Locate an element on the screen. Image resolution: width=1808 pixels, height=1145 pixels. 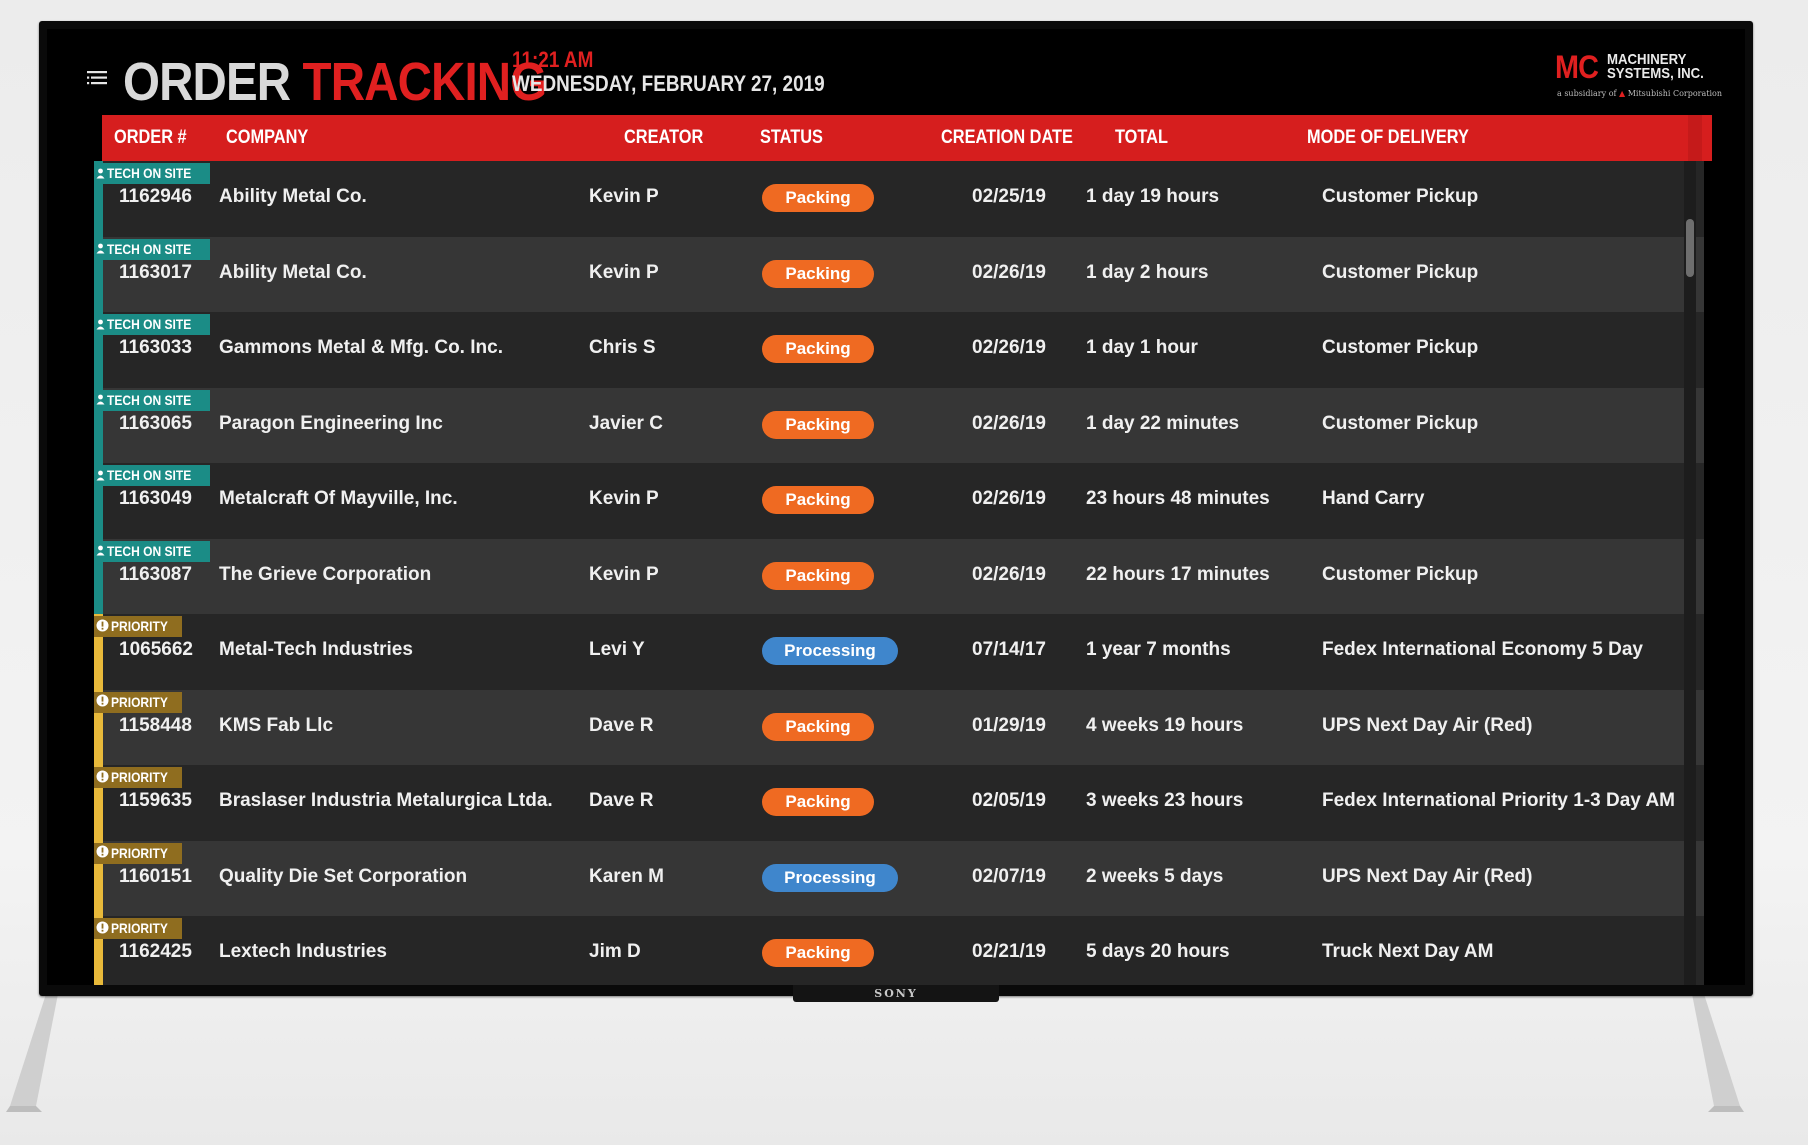
column-header-status: STATUS is located at coordinates (791, 138).